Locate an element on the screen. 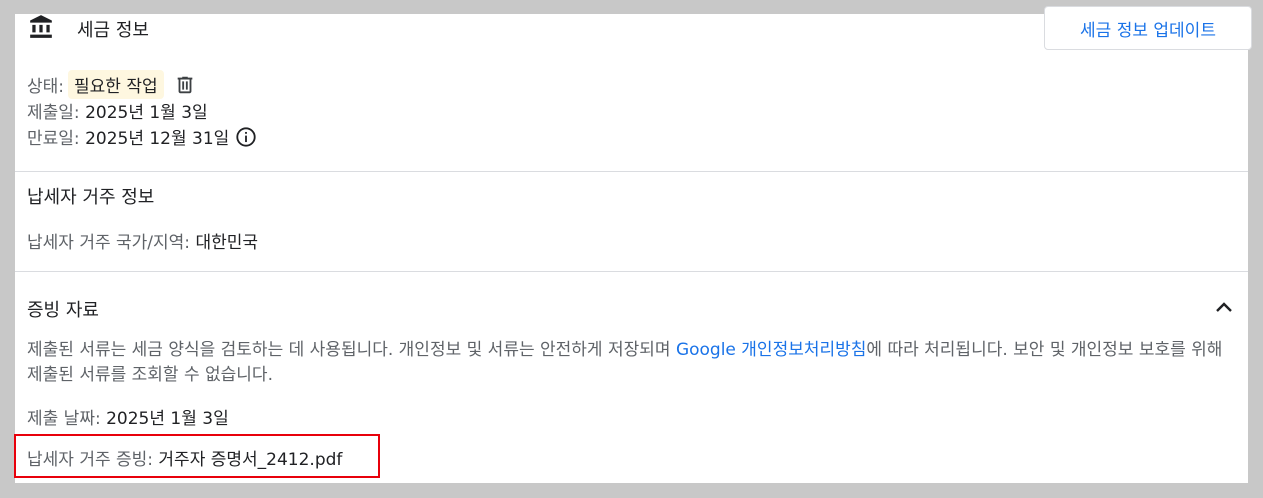 This screenshot has height=498, width=1263. residency-proof-label: 납세자 거주 증빙: is located at coordinates (90, 460).